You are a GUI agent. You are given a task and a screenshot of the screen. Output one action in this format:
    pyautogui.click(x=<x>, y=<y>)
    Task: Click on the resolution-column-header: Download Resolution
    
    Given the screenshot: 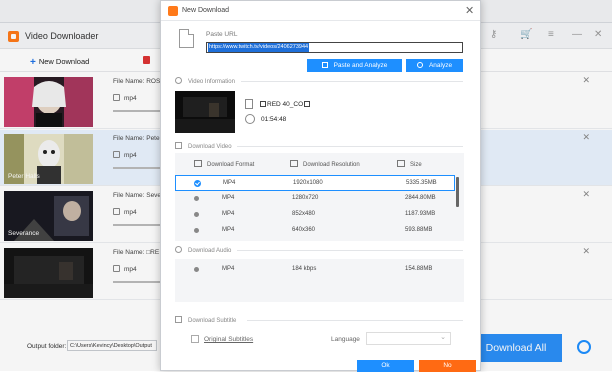 What is the action you would take?
    pyautogui.click(x=325, y=164)
    